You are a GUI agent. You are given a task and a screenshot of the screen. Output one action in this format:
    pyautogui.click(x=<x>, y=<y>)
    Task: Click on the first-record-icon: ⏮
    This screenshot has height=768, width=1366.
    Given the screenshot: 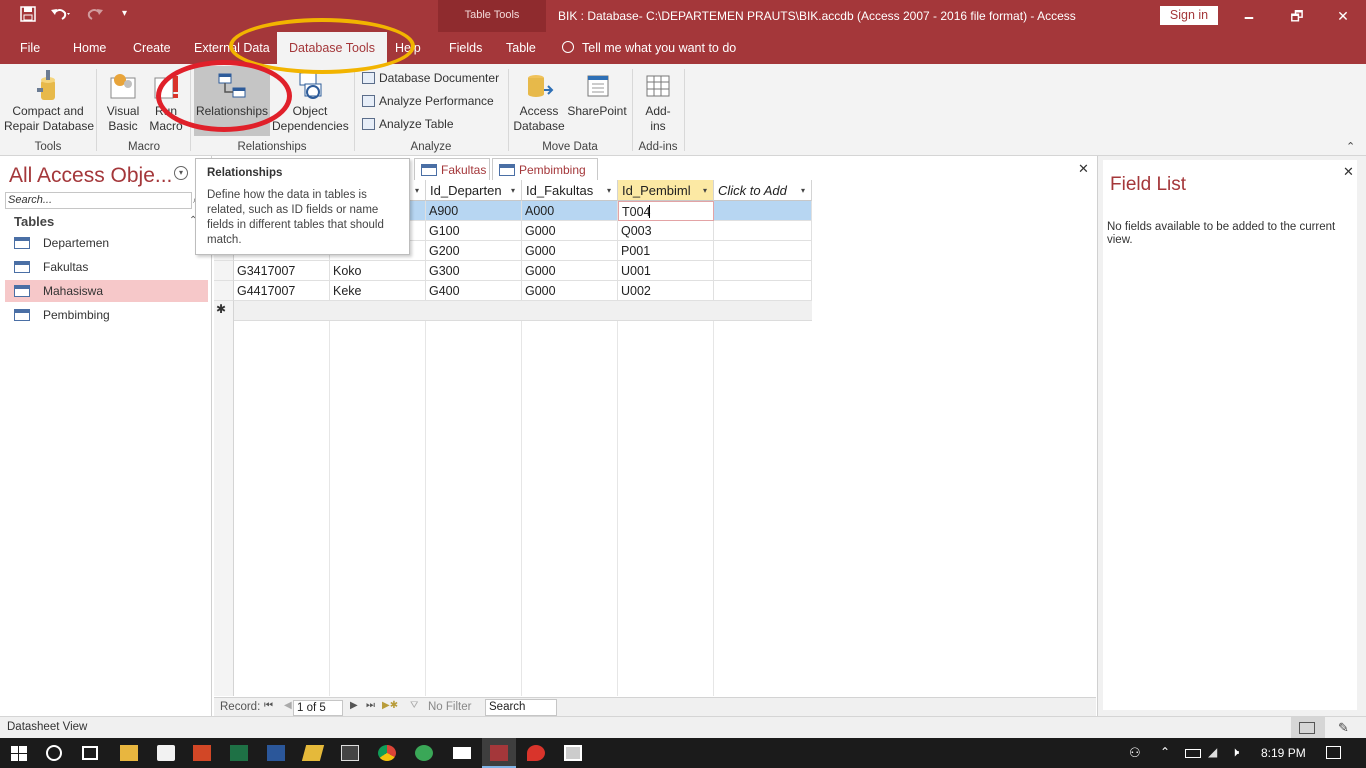 What is the action you would take?
    pyautogui.click(x=268, y=705)
    